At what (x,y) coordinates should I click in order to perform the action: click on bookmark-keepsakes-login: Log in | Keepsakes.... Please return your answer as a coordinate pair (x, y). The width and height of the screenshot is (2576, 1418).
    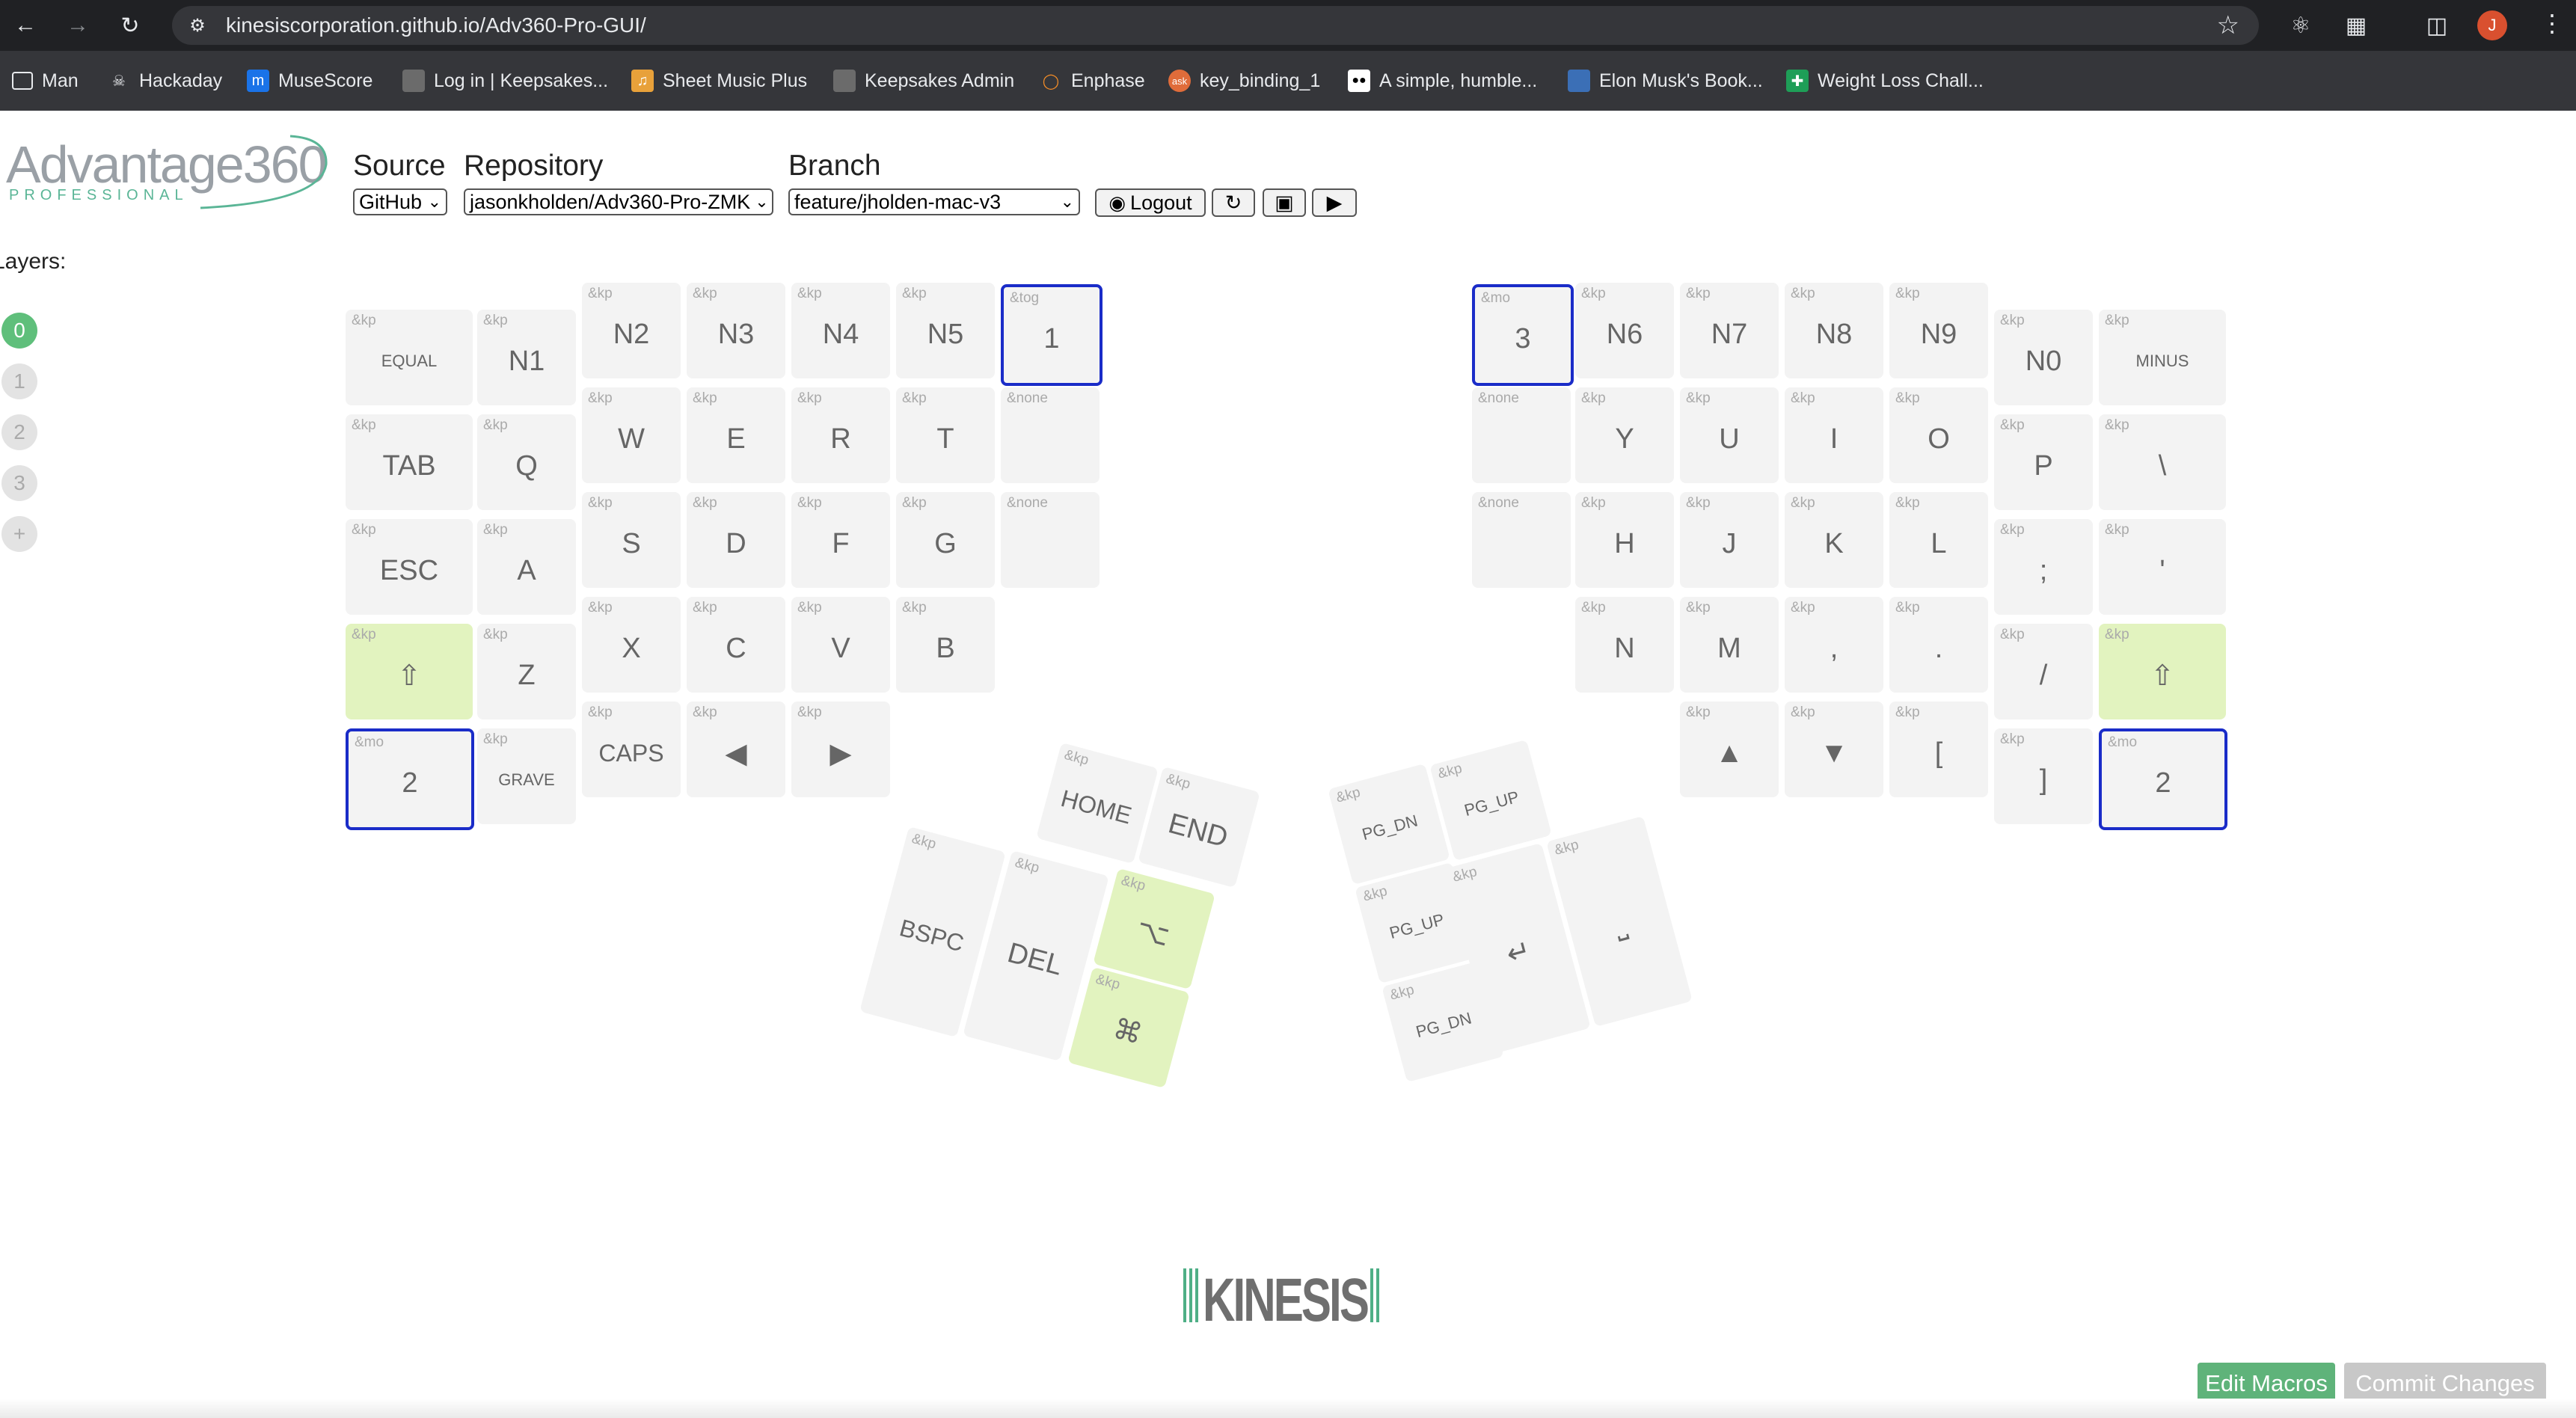
    Looking at the image, I should click on (505, 81).